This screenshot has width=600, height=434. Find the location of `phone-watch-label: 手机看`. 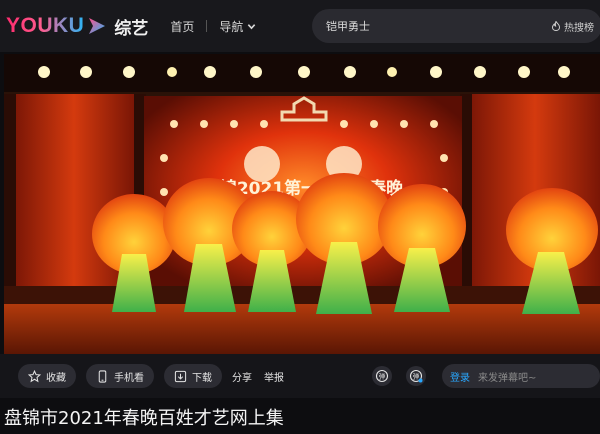

phone-watch-label: 手机看 is located at coordinates (129, 378).